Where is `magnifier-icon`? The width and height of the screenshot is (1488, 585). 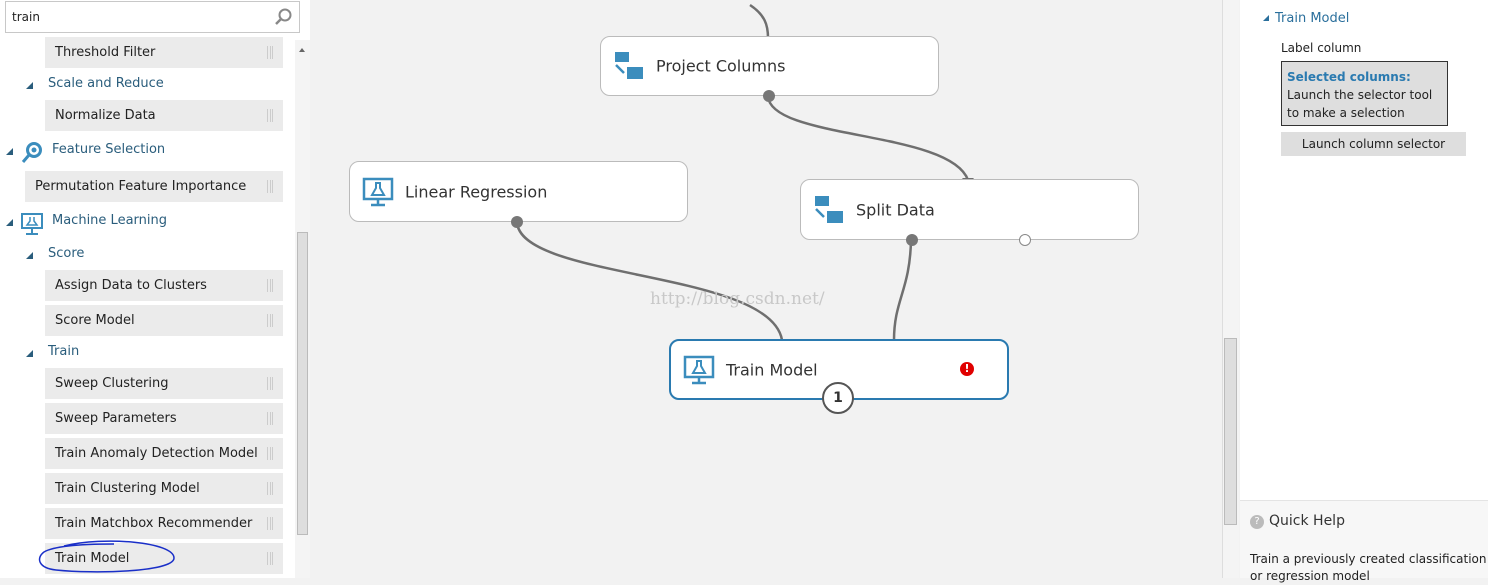 magnifier-icon is located at coordinates (31, 152).